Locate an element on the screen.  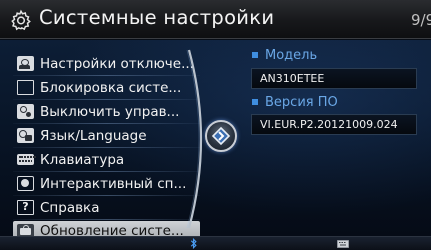
checkbox-icon is located at coordinates (25, 87).